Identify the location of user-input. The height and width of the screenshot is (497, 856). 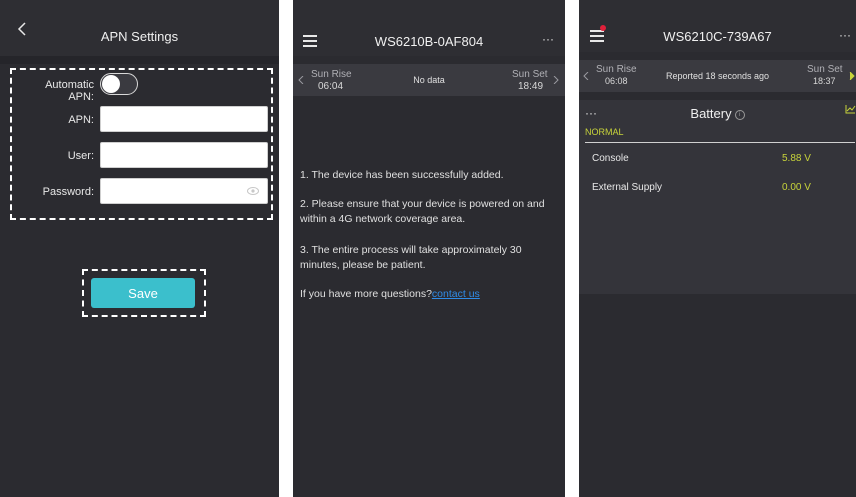
(184, 155).